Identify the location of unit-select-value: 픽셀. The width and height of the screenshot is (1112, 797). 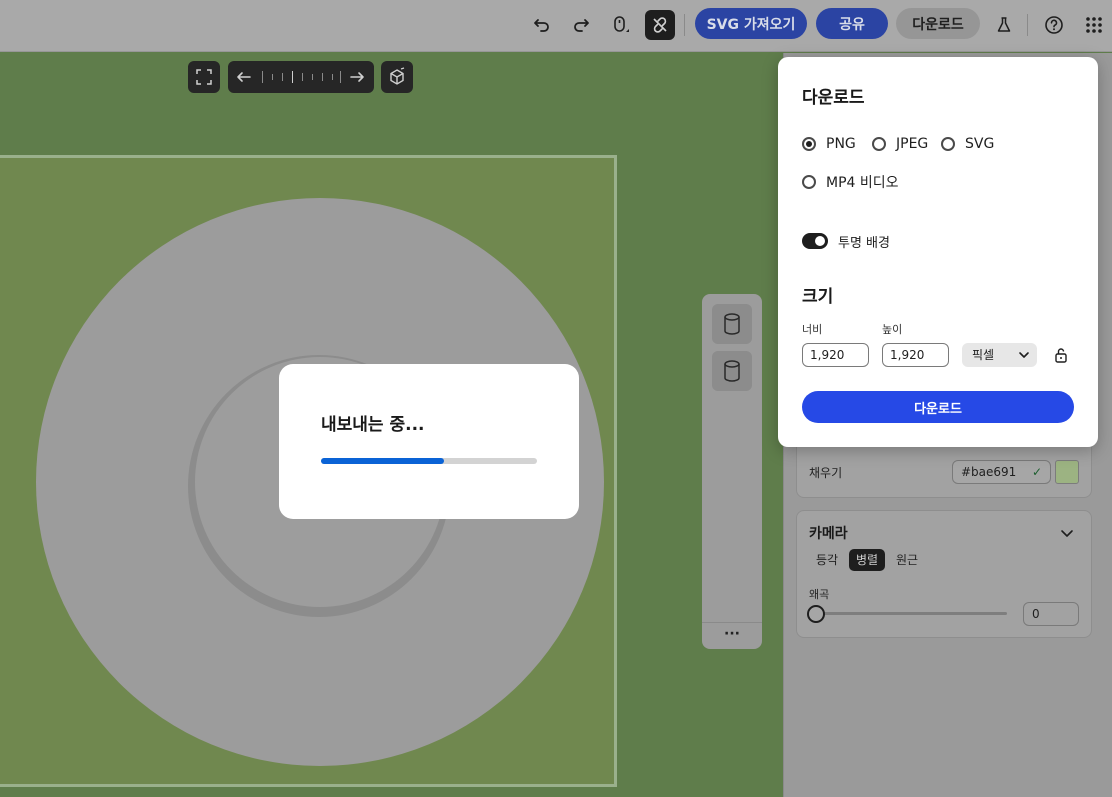
(983, 355).